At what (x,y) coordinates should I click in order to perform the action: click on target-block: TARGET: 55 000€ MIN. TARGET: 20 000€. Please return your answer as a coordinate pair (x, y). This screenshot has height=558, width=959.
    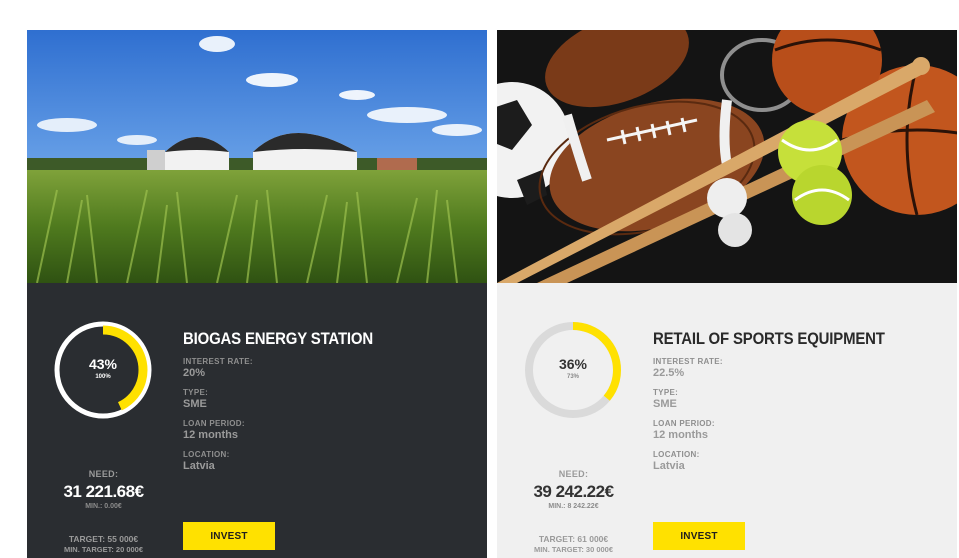
    Looking at the image, I should click on (103, 544).